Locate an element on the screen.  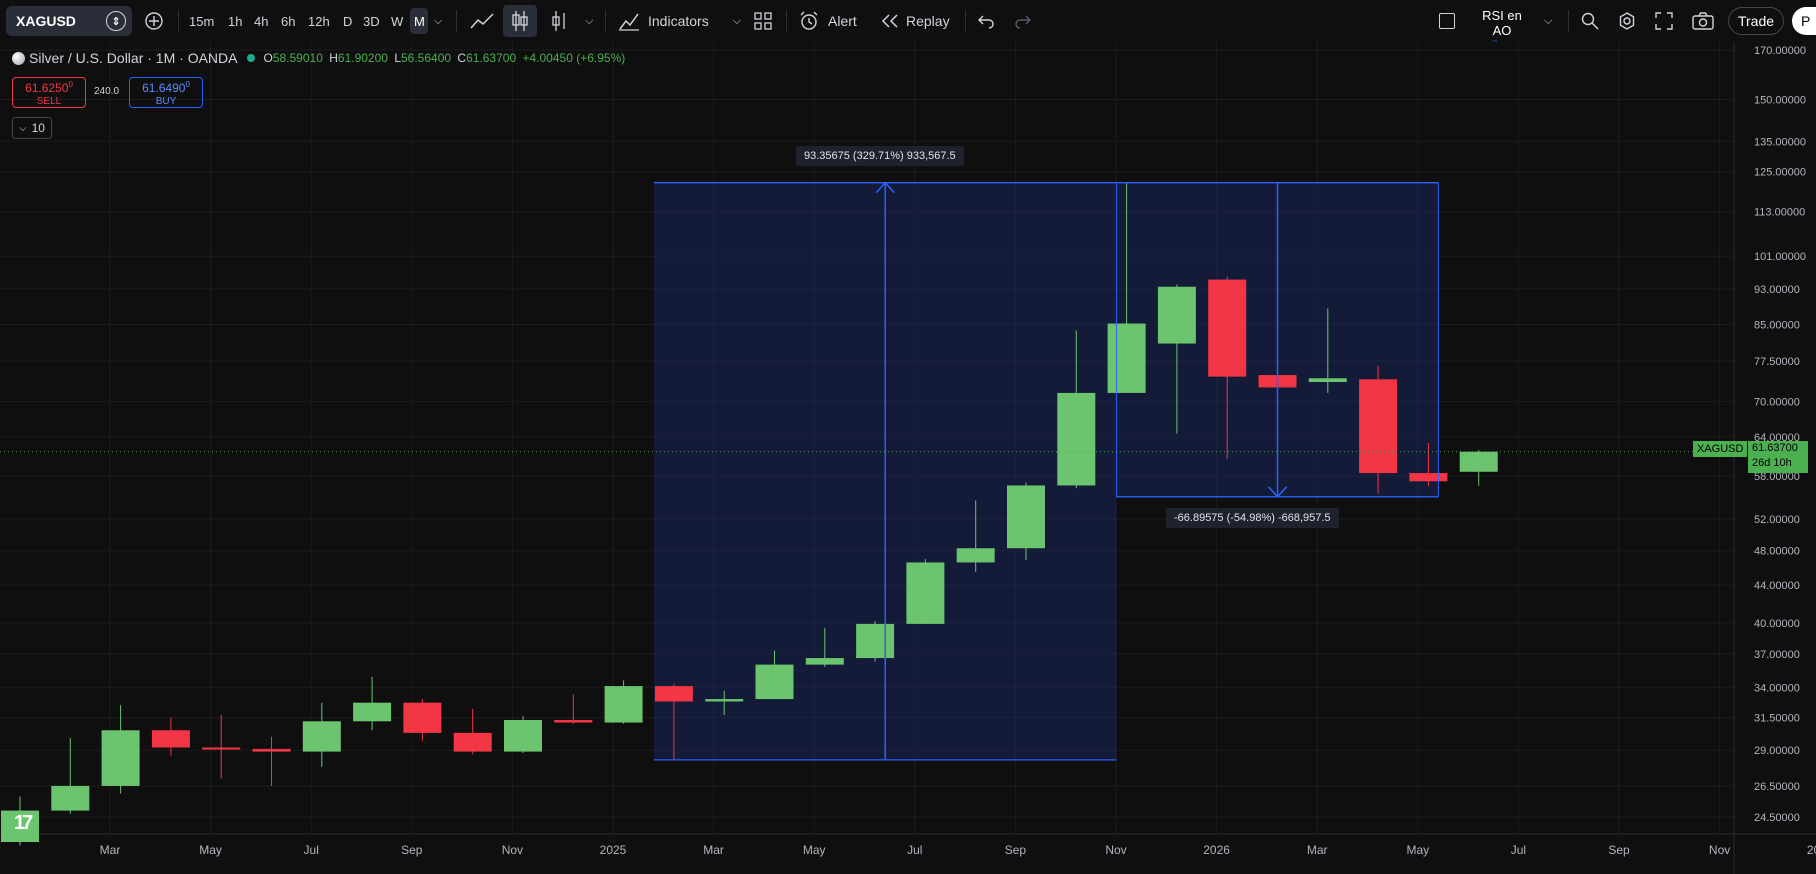
y-axis-tick-label: 31.50000 is located at coordinates (1777, 718).